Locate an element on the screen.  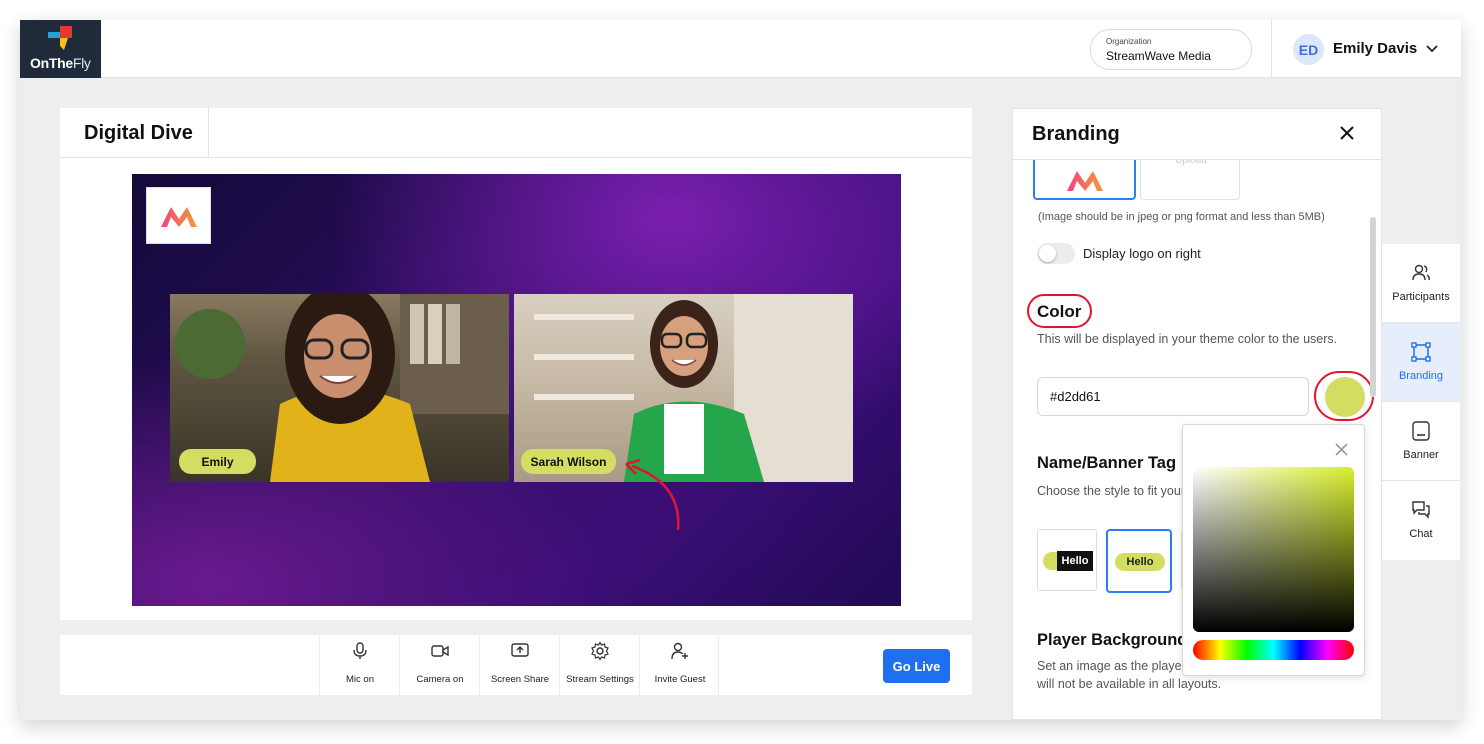
participant-video: Emily is located at coordinates (339, 388).